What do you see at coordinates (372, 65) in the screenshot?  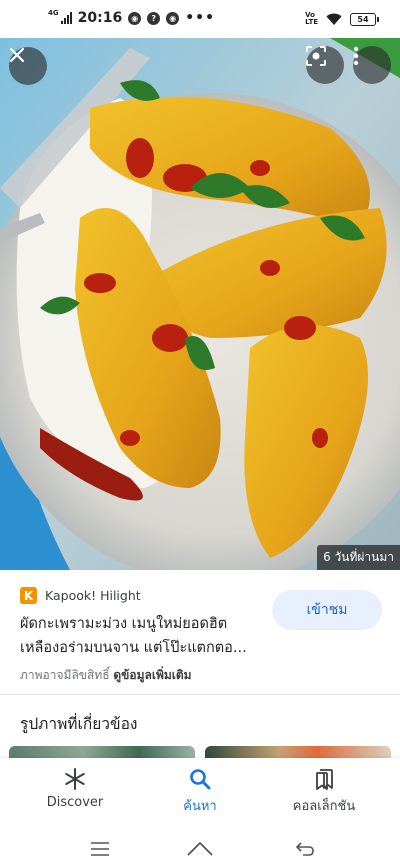 I see `more-options-button` at bounding box center [372, 65].